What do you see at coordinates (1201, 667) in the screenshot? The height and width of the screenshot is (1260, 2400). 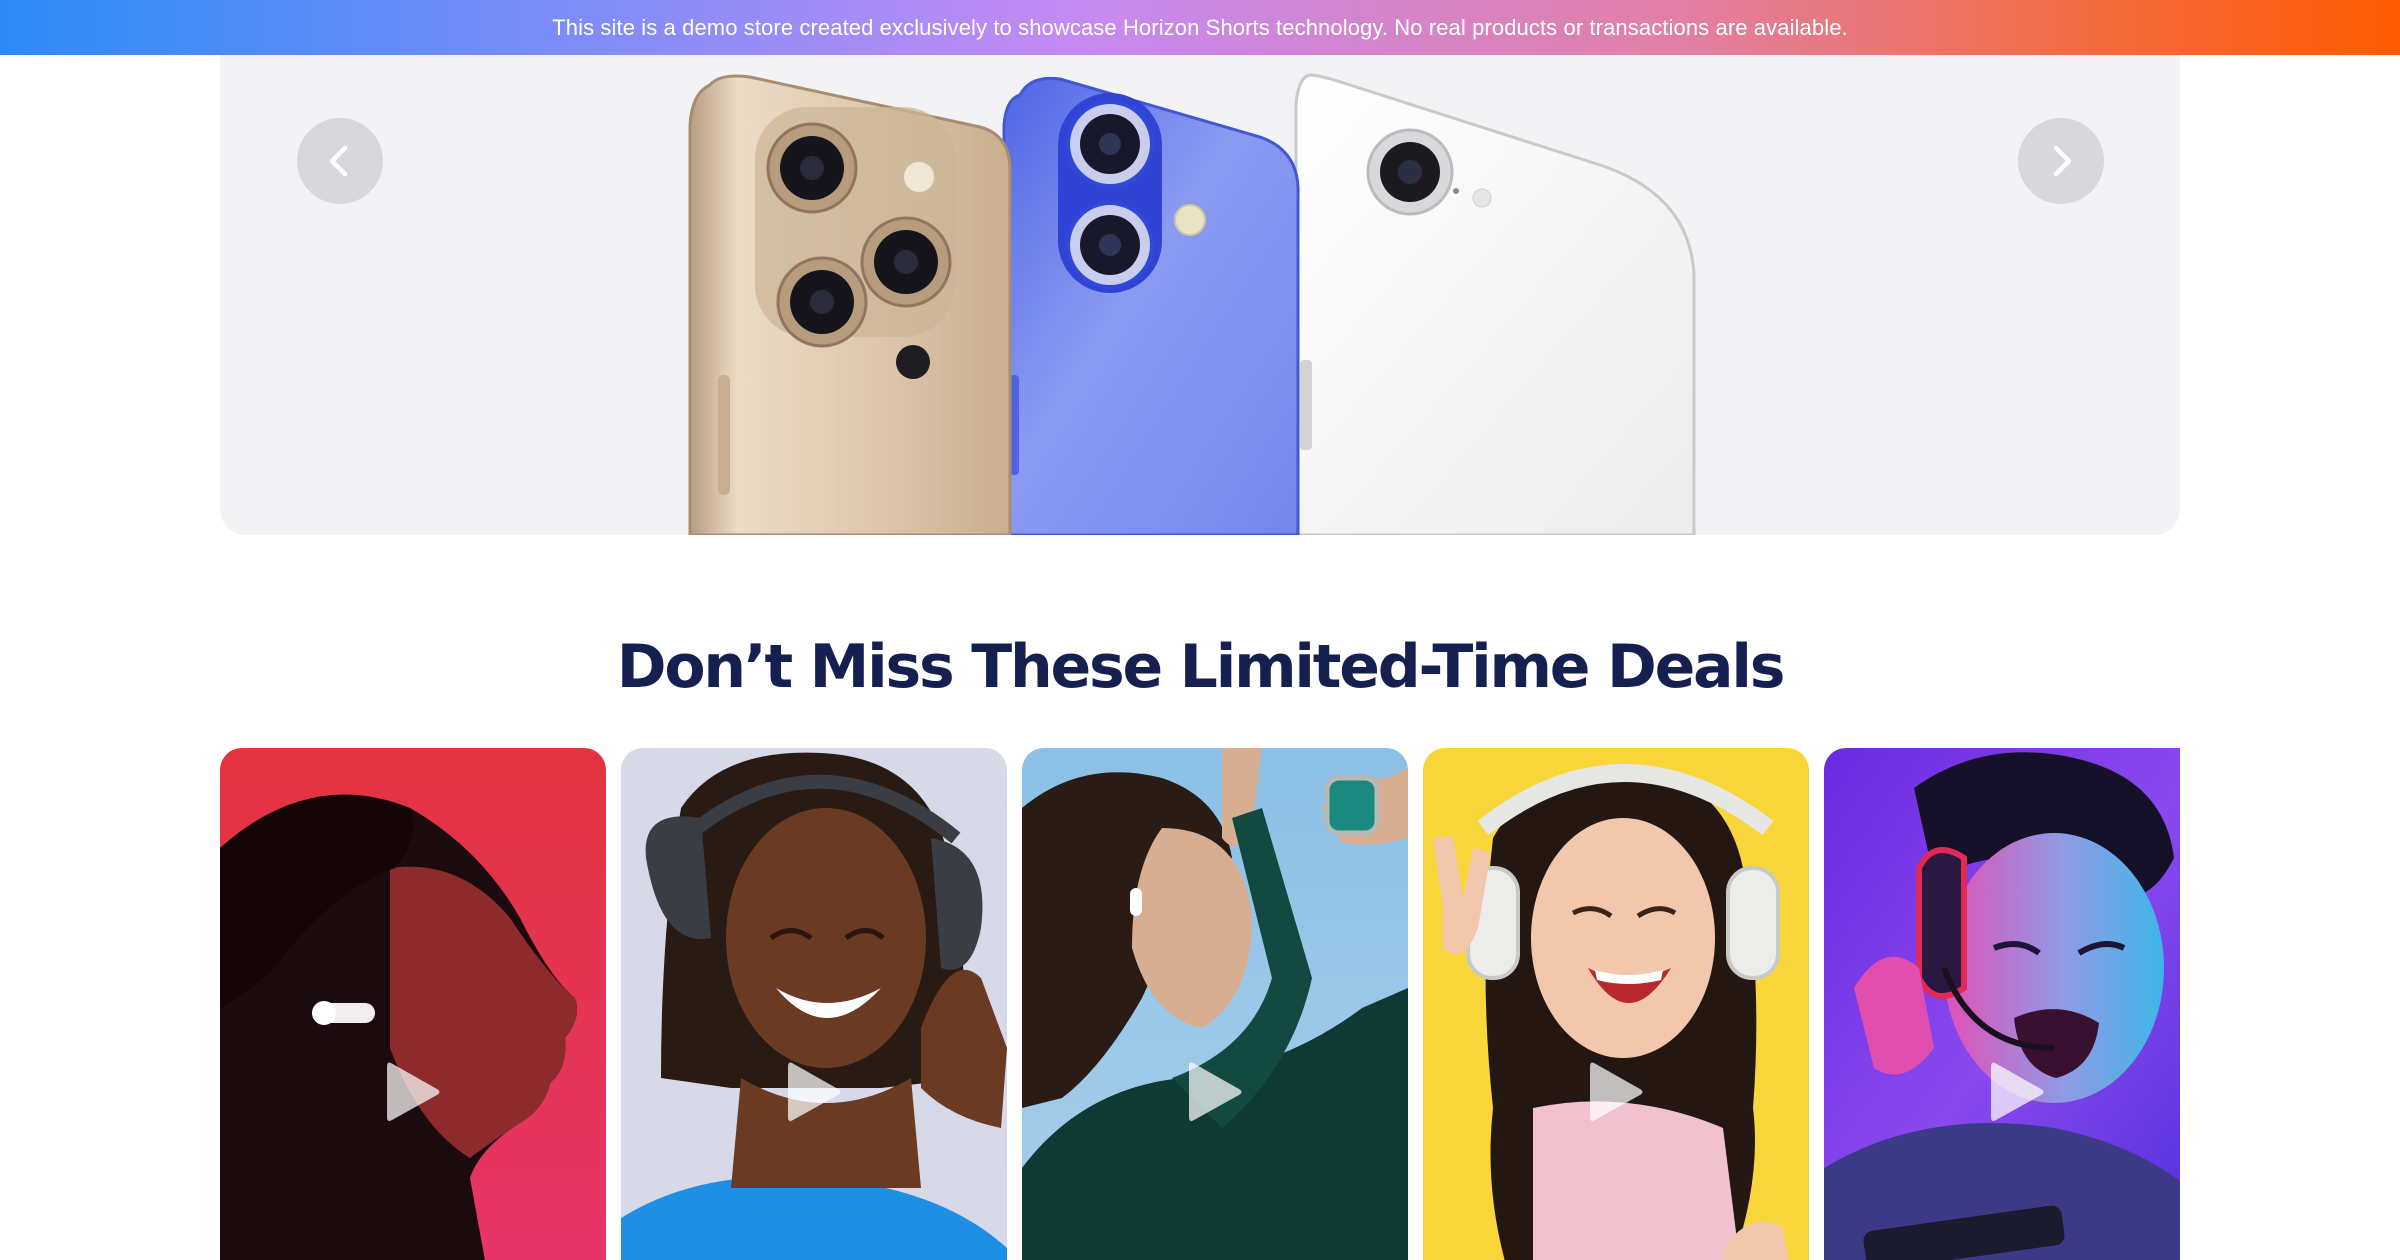 I see `deals-section-title: Don’t Miss These Limited-Time Deals` at bounding box center [1201, 667].